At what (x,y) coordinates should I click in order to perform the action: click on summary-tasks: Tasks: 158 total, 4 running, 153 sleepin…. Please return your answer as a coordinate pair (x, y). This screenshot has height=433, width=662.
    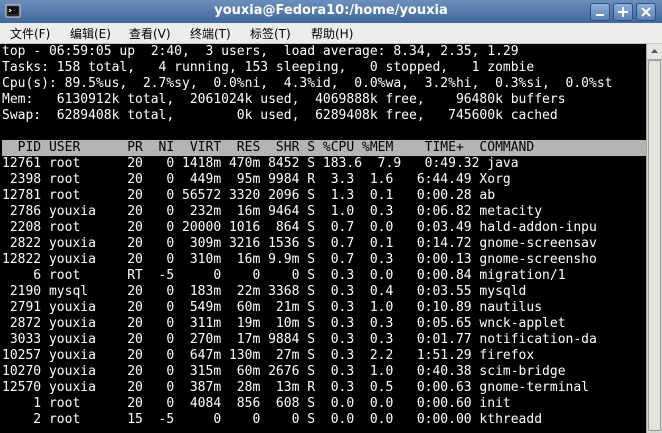
    Looking at the image, I should click on (268, 67).